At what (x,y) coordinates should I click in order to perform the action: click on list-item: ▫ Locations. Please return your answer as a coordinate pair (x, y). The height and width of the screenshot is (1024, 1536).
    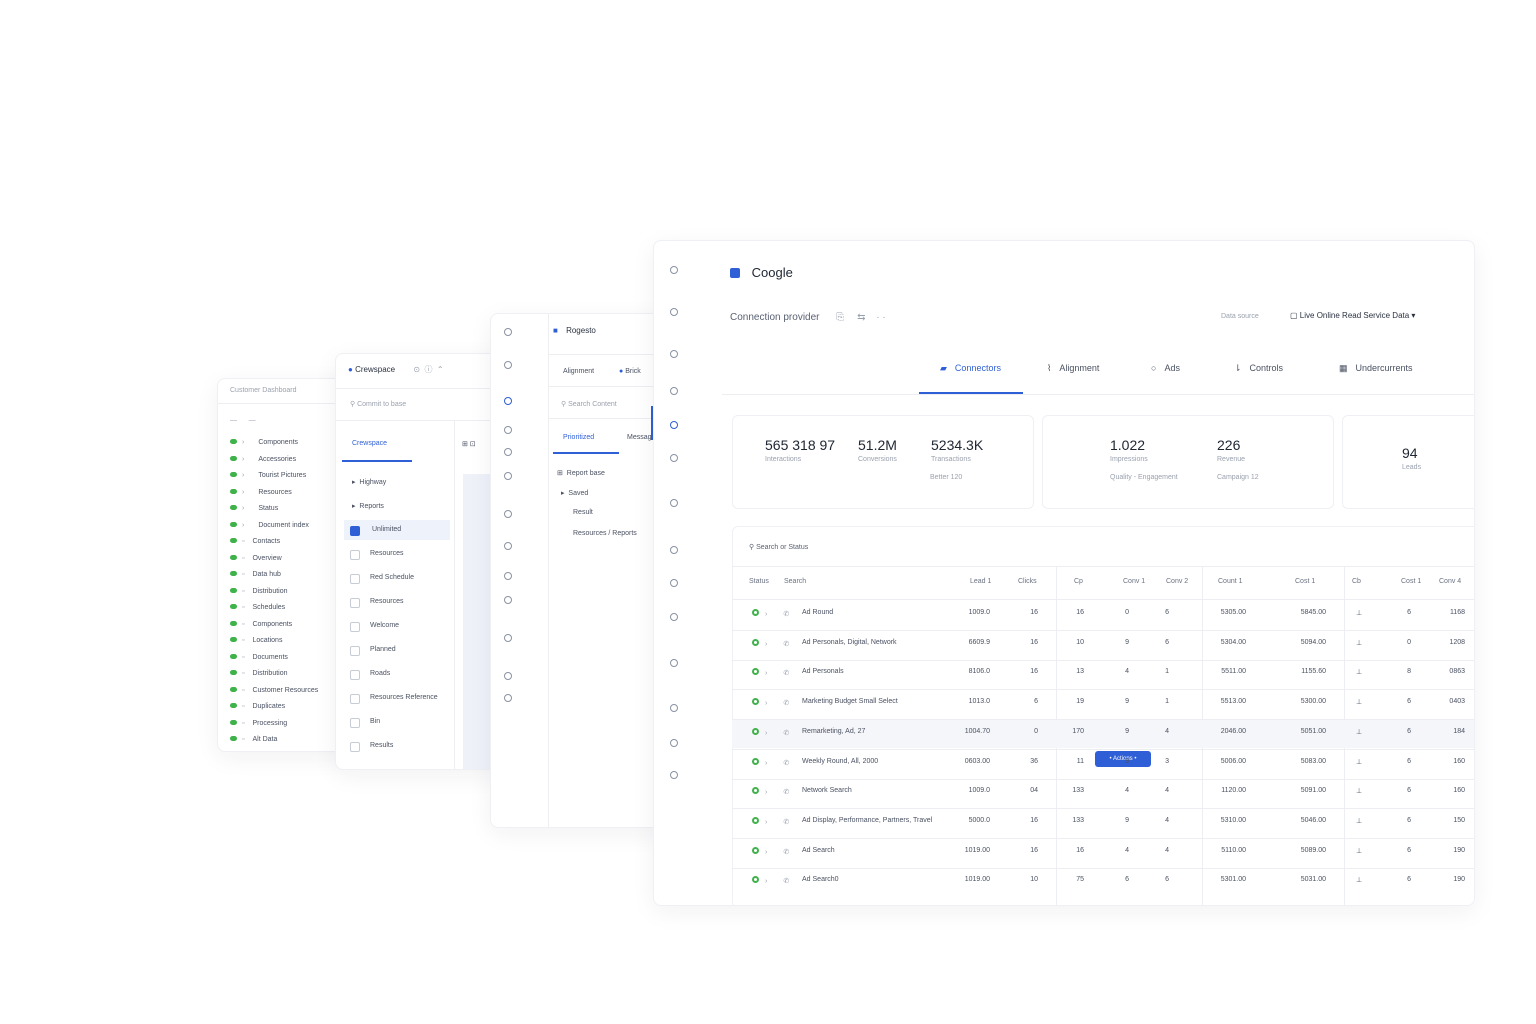
    Looking at the image, I should click on (256, 640).